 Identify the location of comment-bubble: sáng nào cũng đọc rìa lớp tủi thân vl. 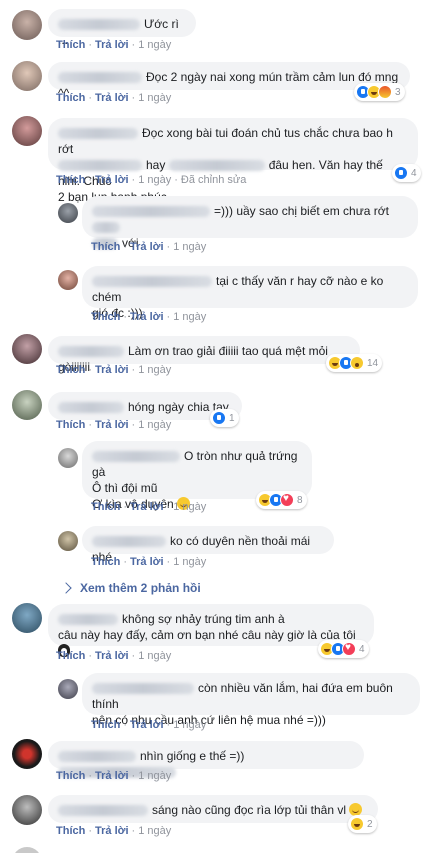
(213, 809).